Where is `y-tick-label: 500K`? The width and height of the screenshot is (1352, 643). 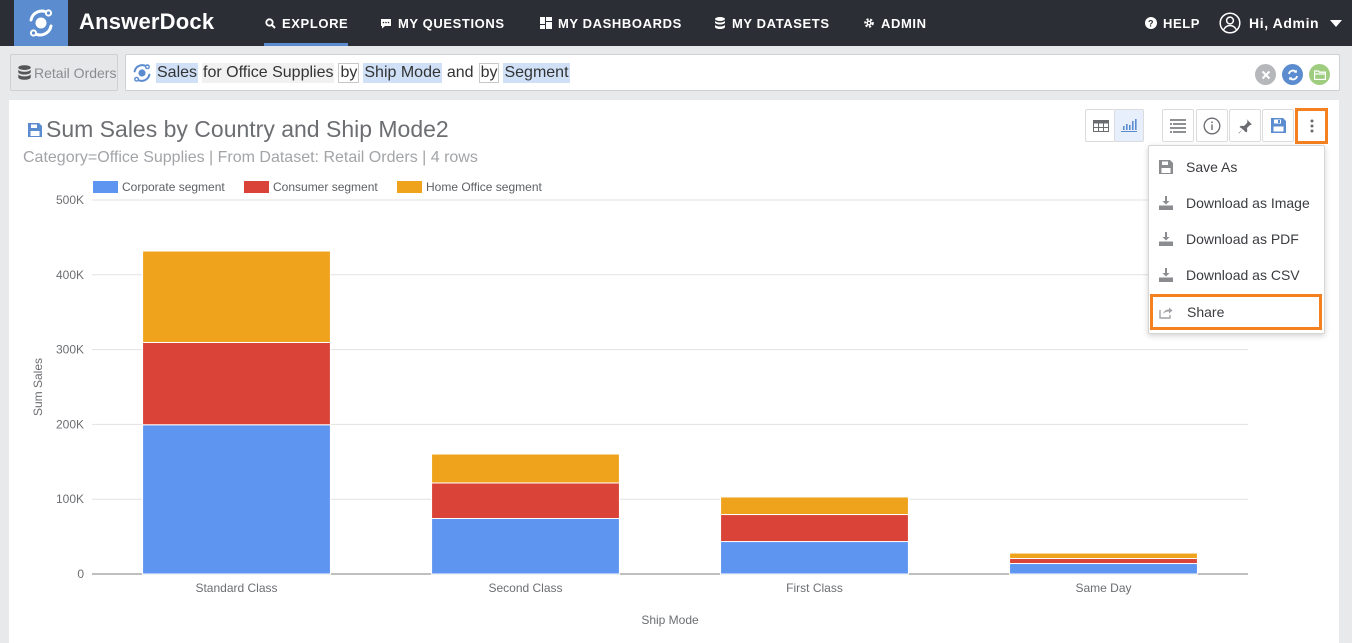
y-tick-label: 500K is located at coordinates (70, 200).